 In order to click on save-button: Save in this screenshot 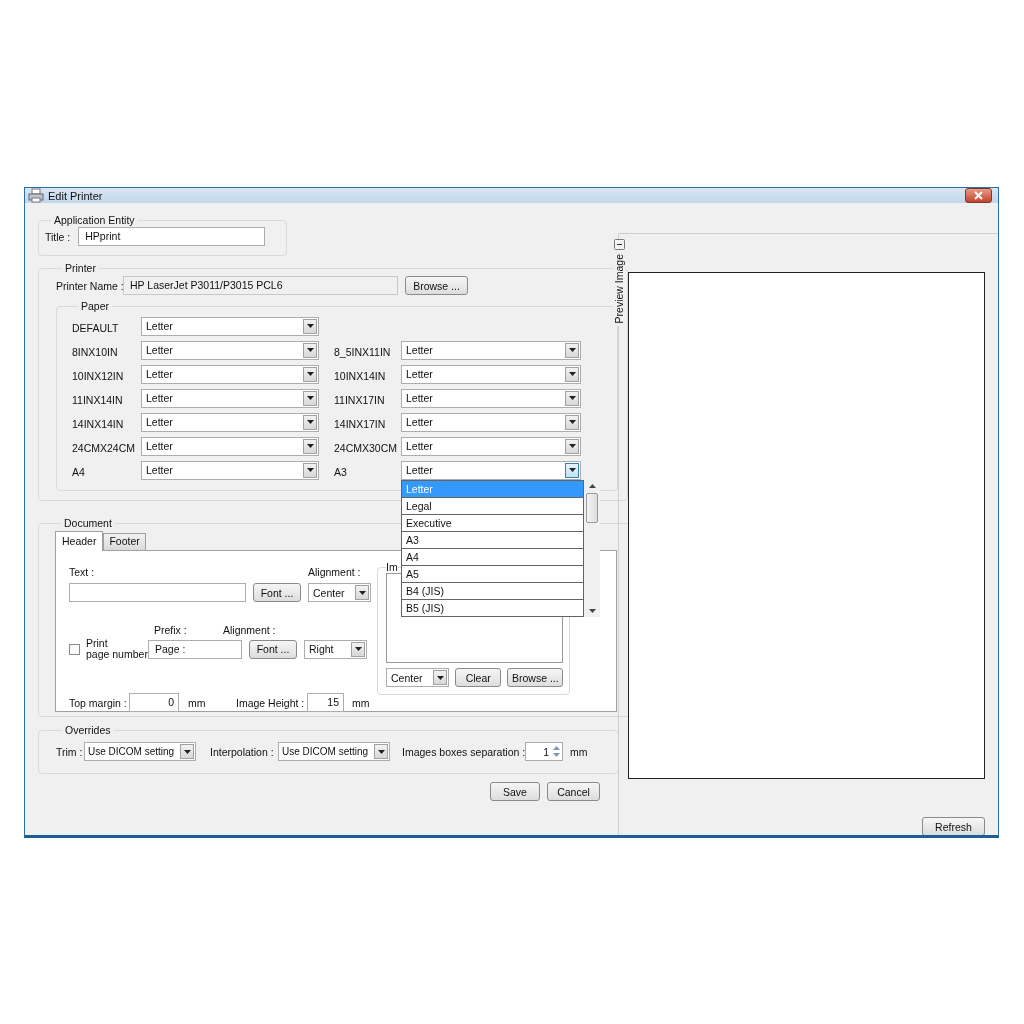, I will do `click(515, 791)`.